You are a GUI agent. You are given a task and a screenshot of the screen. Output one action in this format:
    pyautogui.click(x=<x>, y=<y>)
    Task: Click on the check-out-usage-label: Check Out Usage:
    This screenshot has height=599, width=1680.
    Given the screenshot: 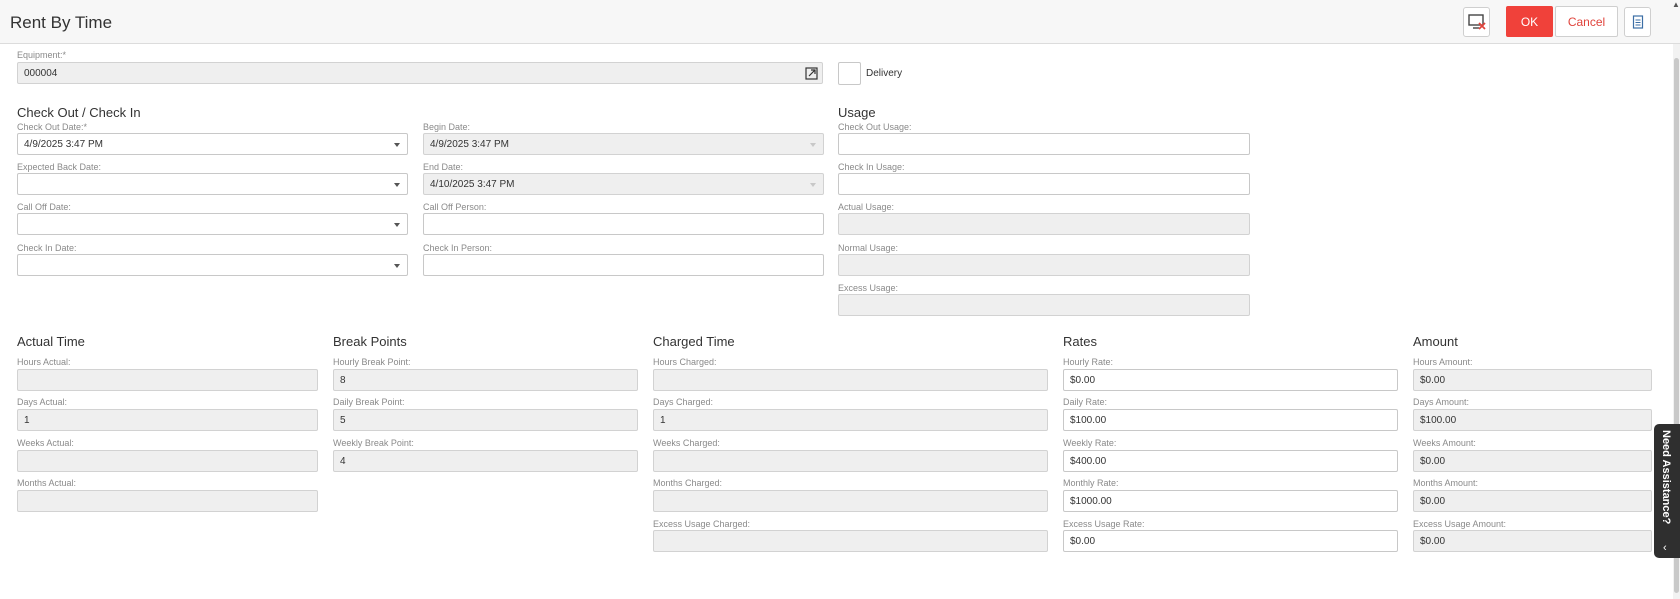 What is the action you would take?
    pyautogui.click(x=875, y=127)
    